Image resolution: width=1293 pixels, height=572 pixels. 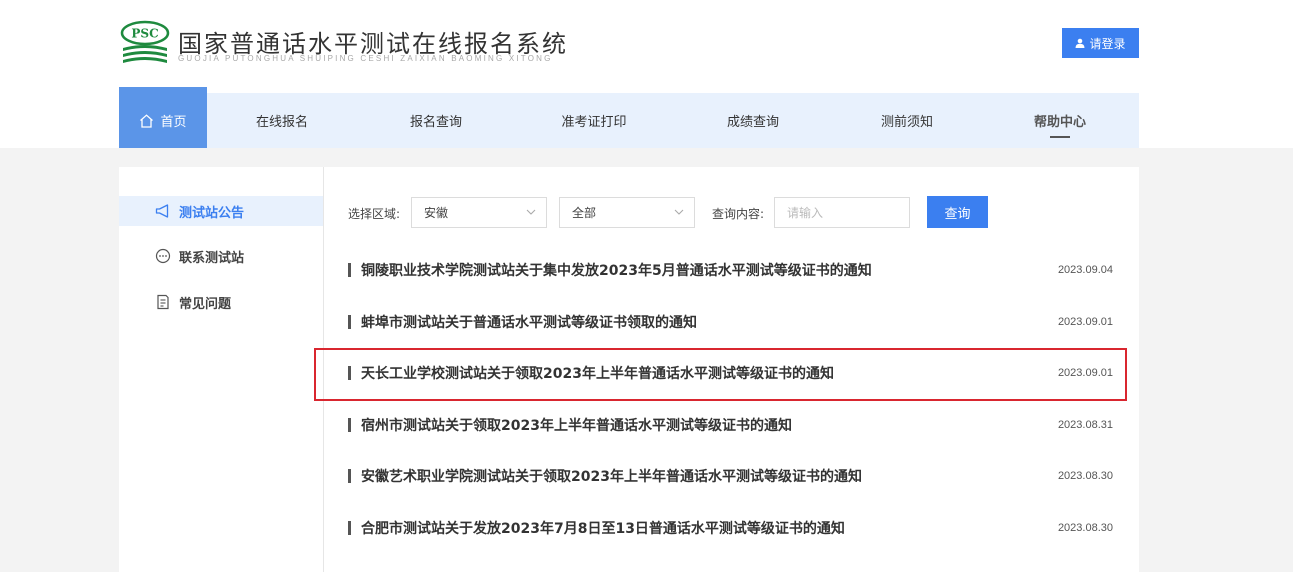 I want to click on scope-select-value: 全部, so click(x=584, y=213).